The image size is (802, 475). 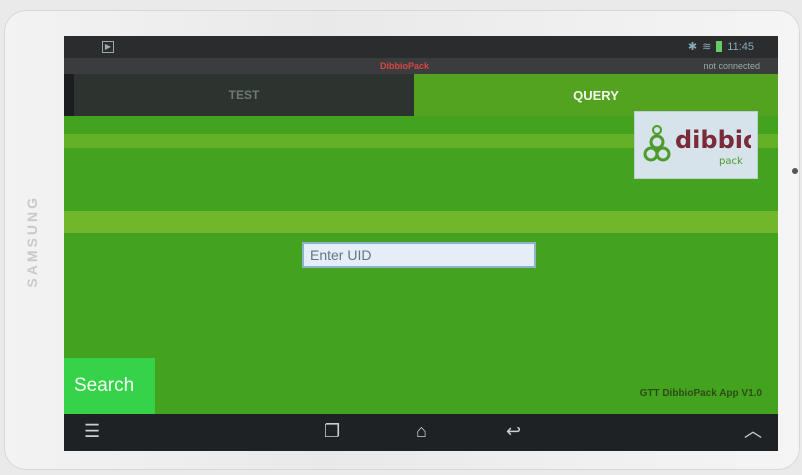 I want to click on tab-test: TEST, so click(x=244, y=95).